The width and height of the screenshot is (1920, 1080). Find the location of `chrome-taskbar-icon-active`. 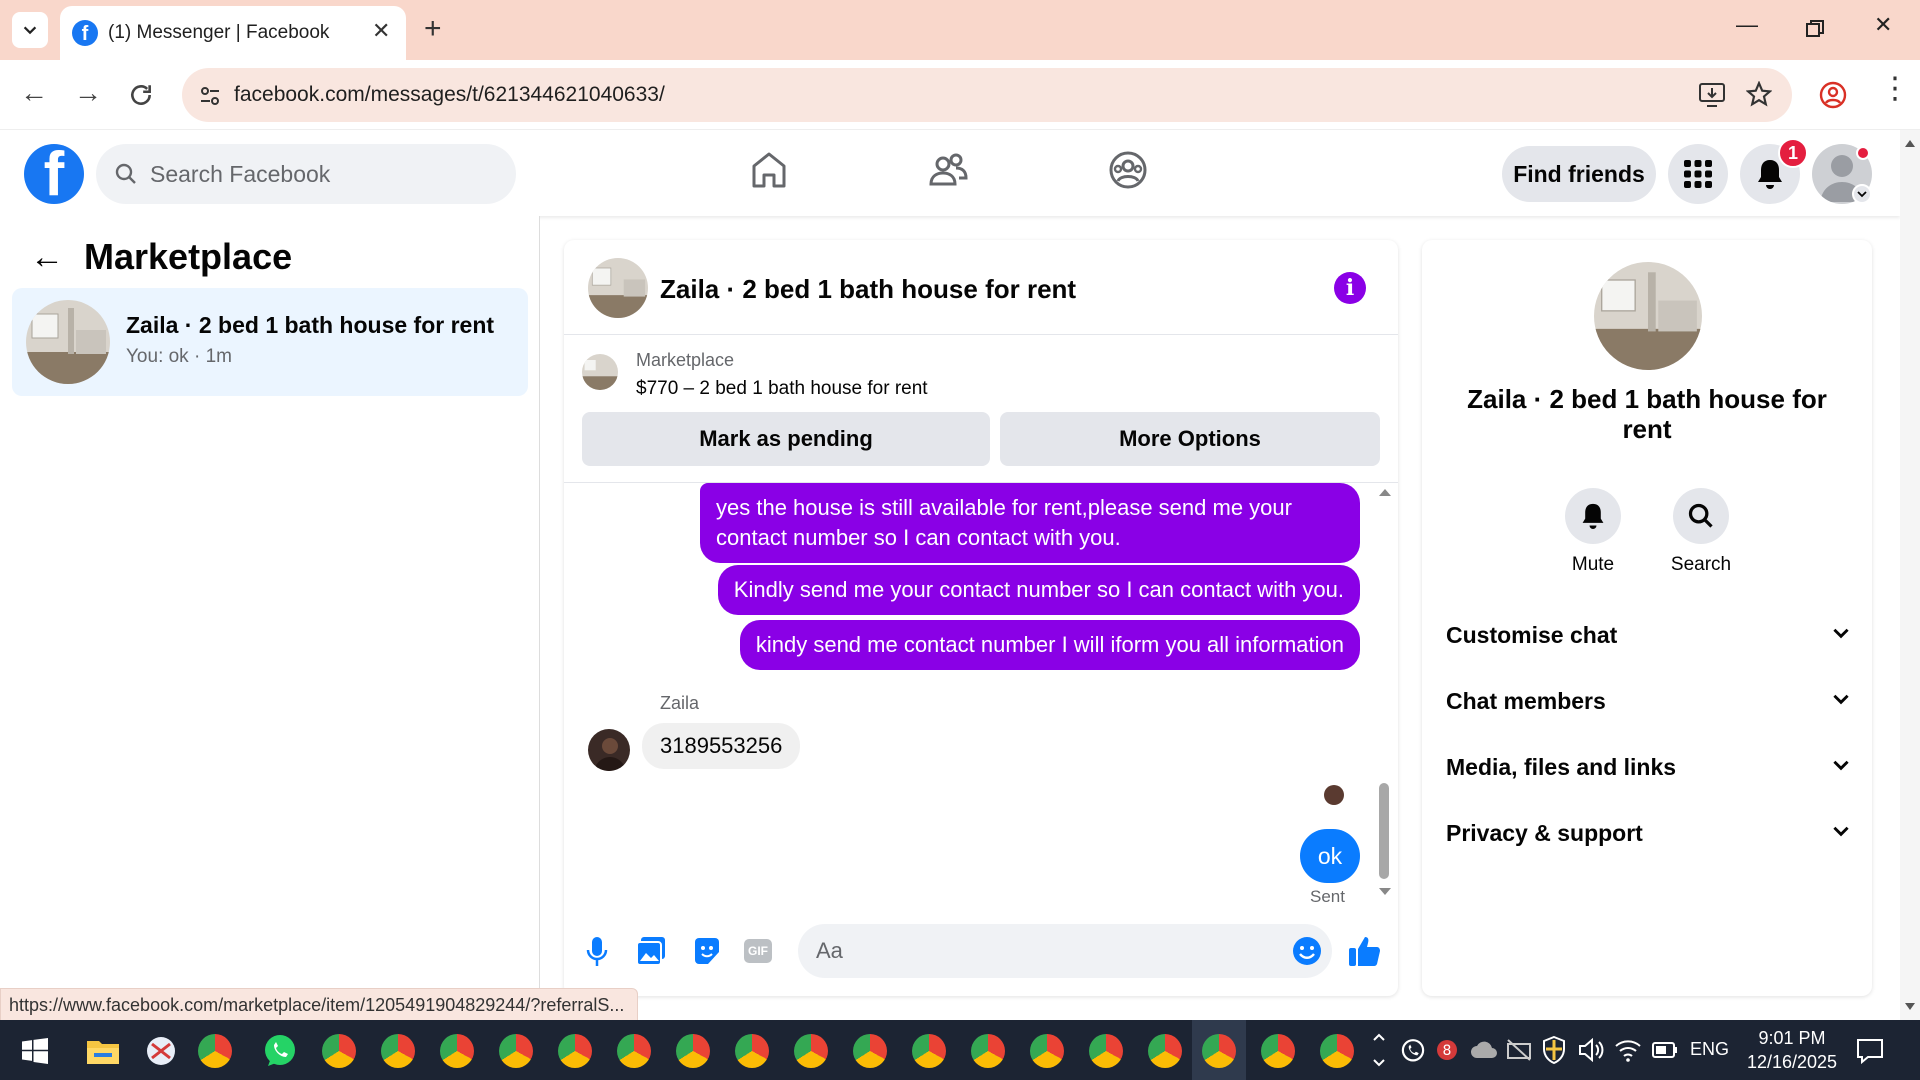

chrome-taskbar-icon-active is located at coordinates (1219, 1051).